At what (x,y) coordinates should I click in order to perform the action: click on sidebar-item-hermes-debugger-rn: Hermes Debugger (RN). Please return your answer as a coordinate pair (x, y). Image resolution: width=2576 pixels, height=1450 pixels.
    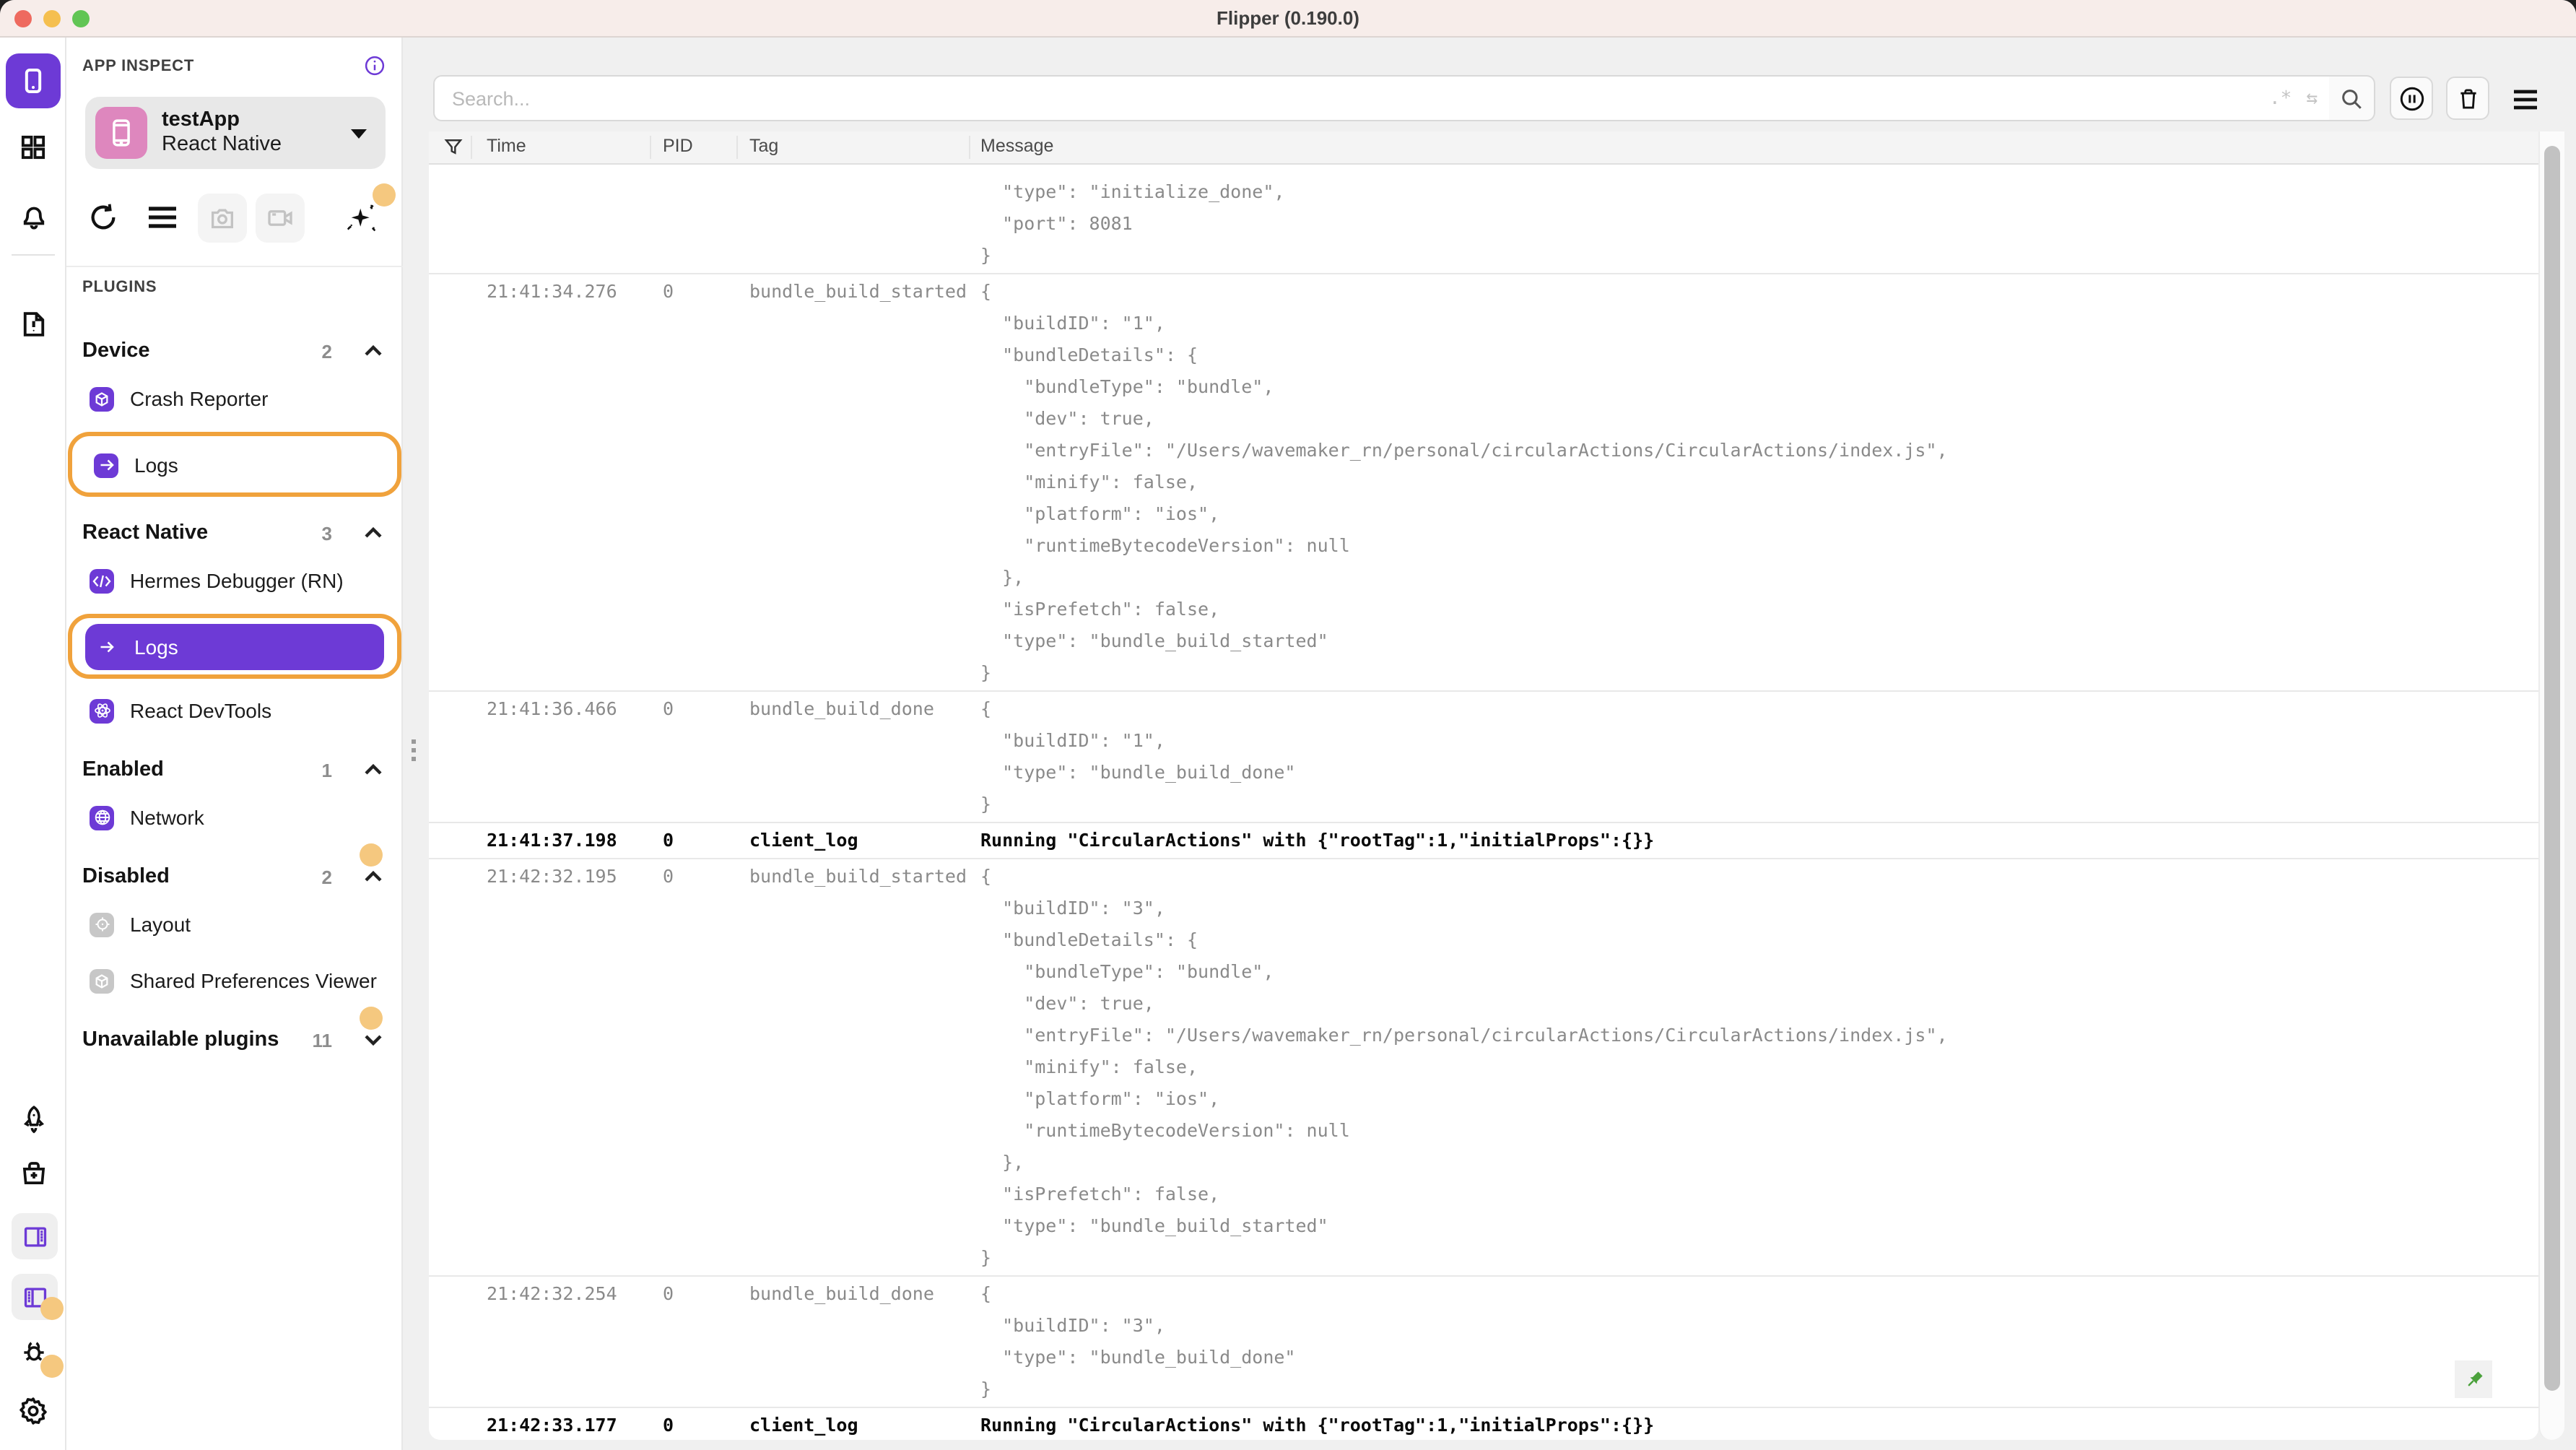
    Looking at the image, I should click on (235, 581).